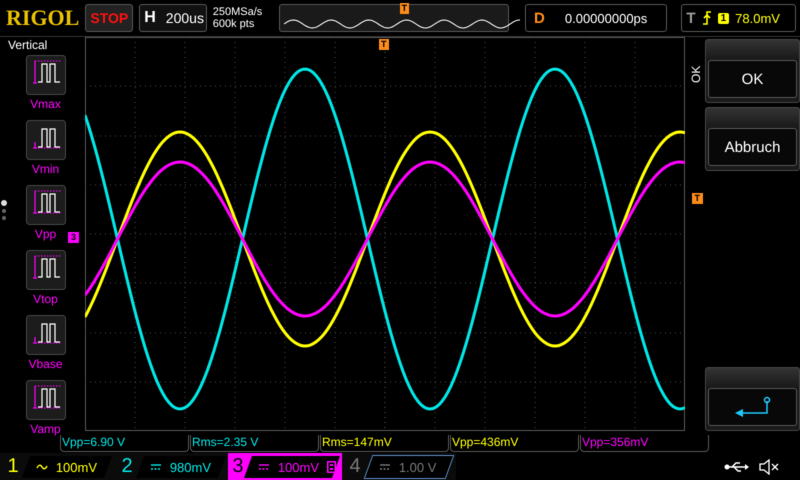  What do you see at coordinates (737, 466) in the screenshot?
I see `usb-icon` at bounding box center [737, 466].